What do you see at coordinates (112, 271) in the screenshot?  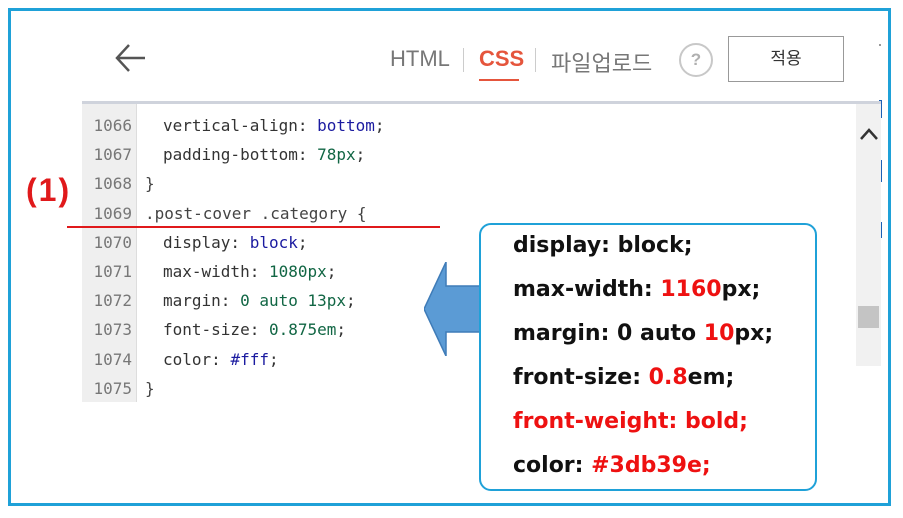 I see `line-number: 1071` at bounding box center [112, 271].